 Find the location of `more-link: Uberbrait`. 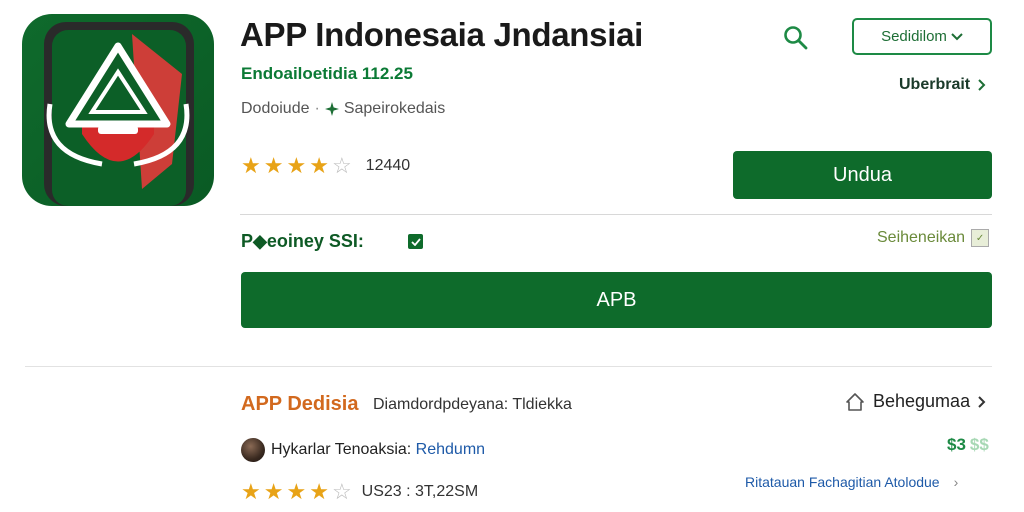

more-link: Uberbrait is located at coordinates (942, 85).